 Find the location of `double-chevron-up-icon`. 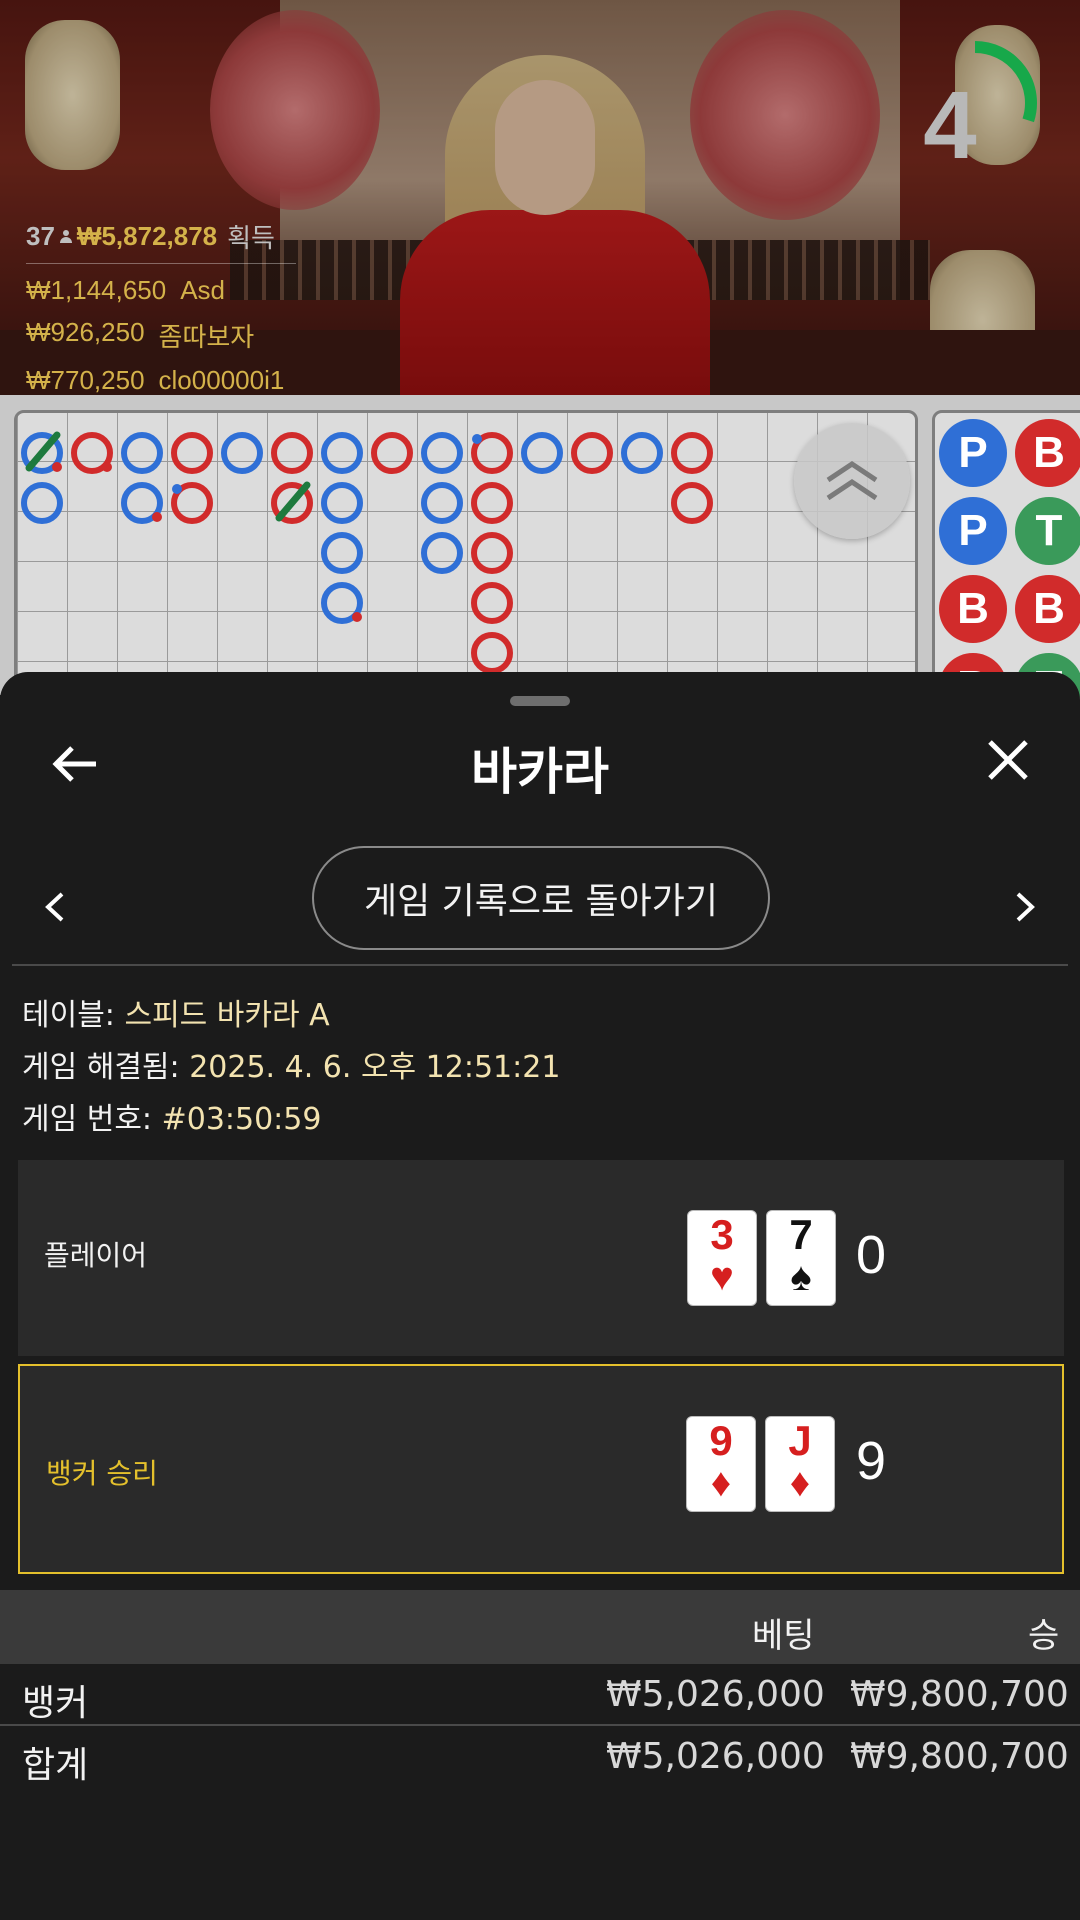

double-chevron-up-icon is located at coordinates (852, 480).